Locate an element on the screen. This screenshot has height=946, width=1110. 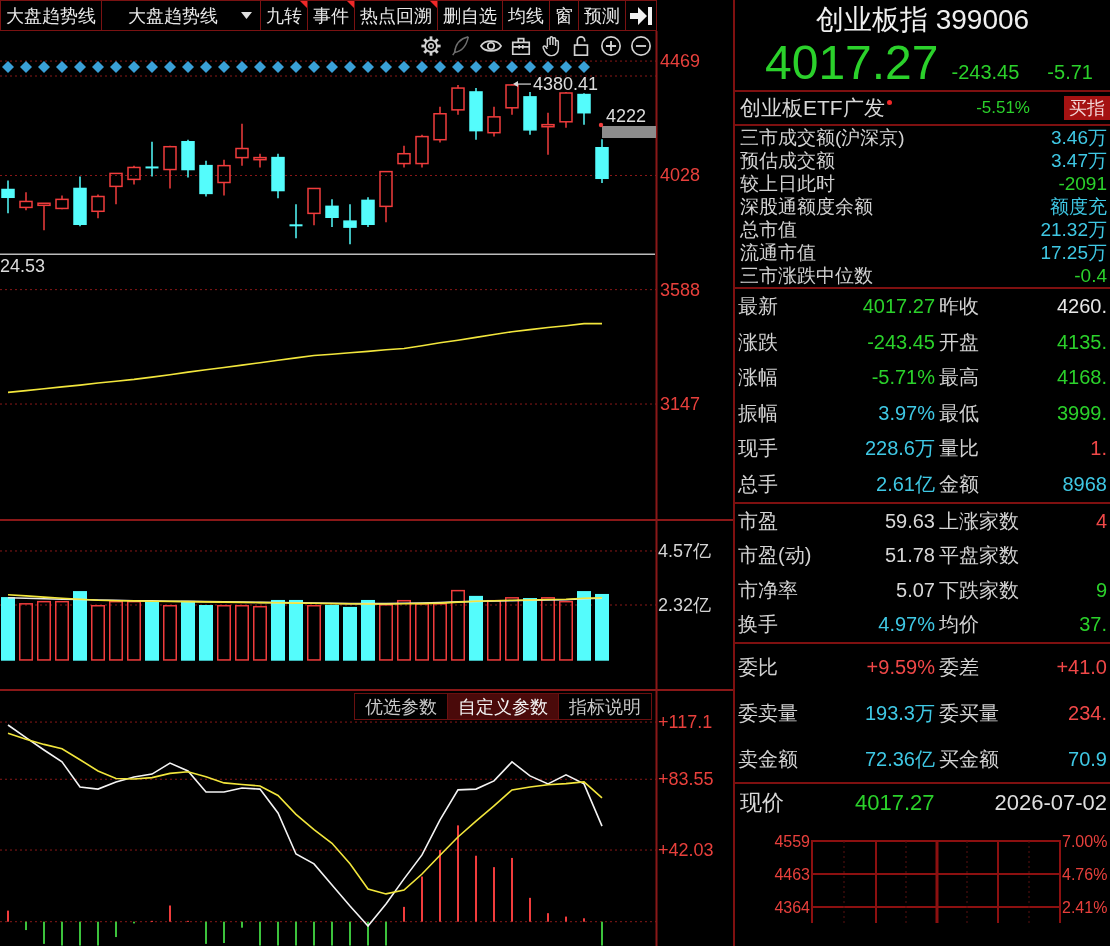
quote-label: 委卖量 is located at coordinates (768, 713).